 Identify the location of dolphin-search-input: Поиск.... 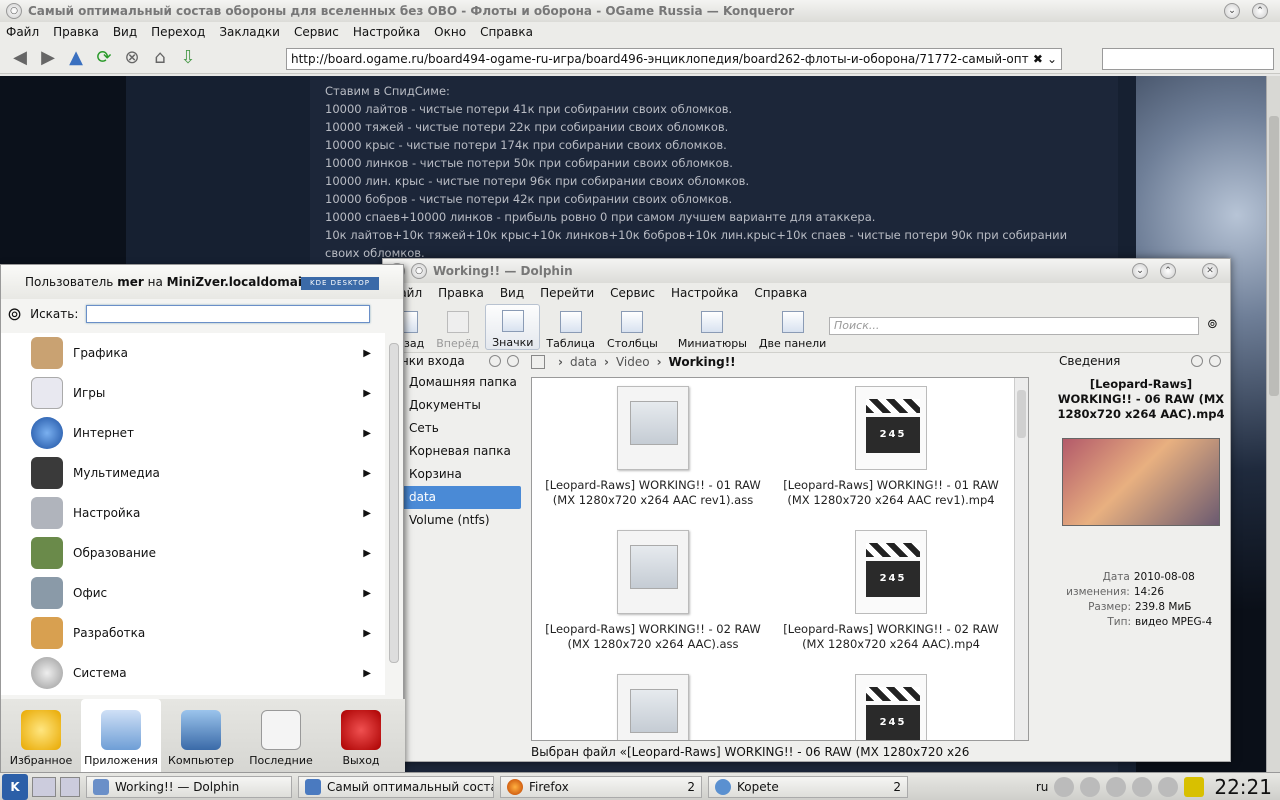
(1014, 326).